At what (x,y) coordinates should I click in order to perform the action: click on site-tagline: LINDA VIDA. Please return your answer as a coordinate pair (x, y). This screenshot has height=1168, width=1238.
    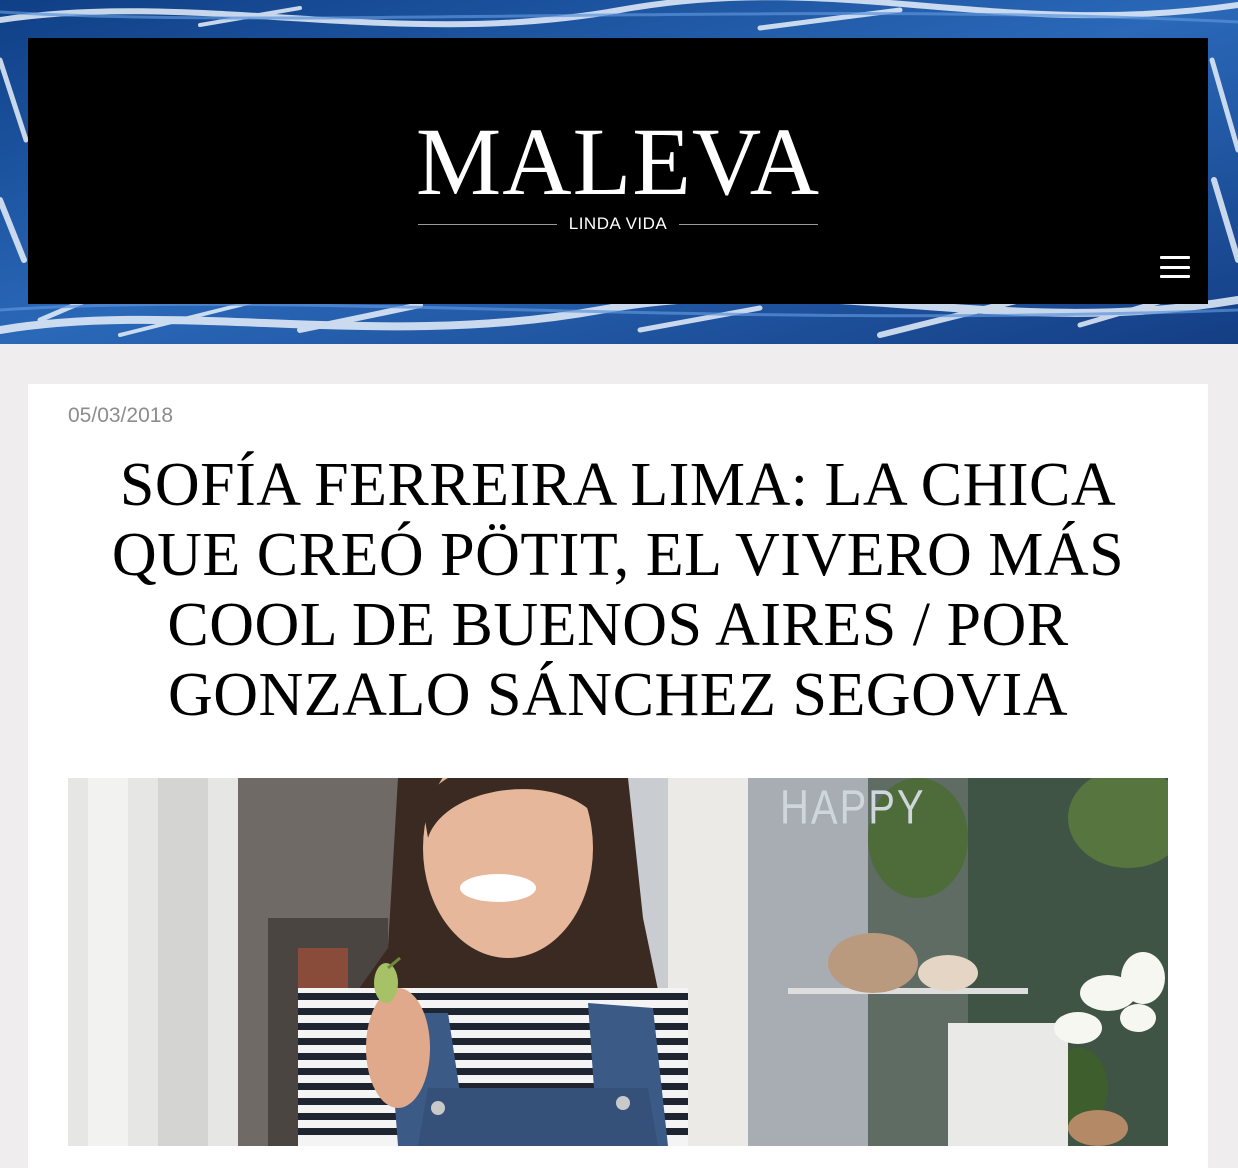
    Looking at the image, I should click on (618, 223).